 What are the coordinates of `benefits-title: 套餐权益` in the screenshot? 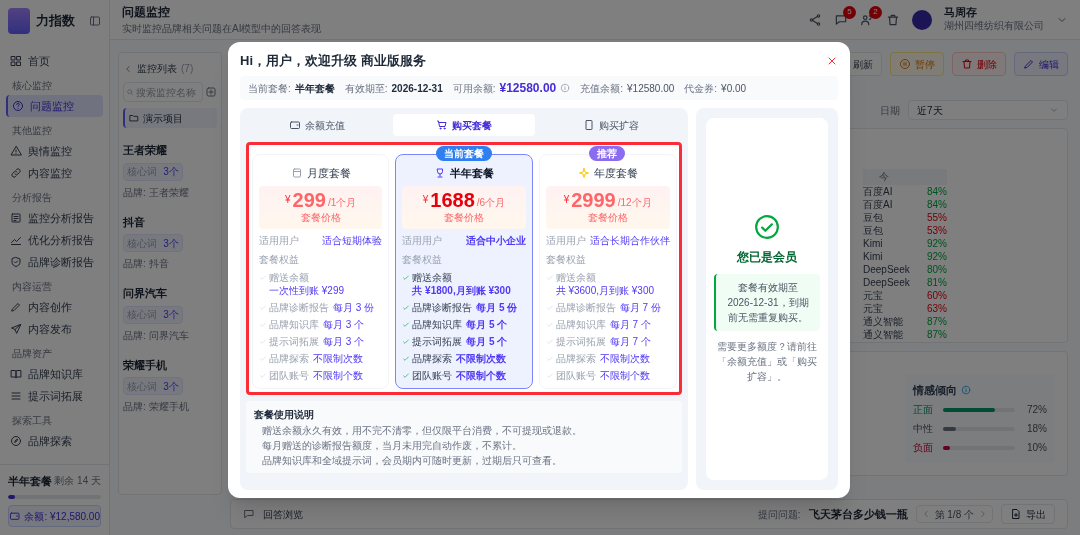 It's located at (423, 259).